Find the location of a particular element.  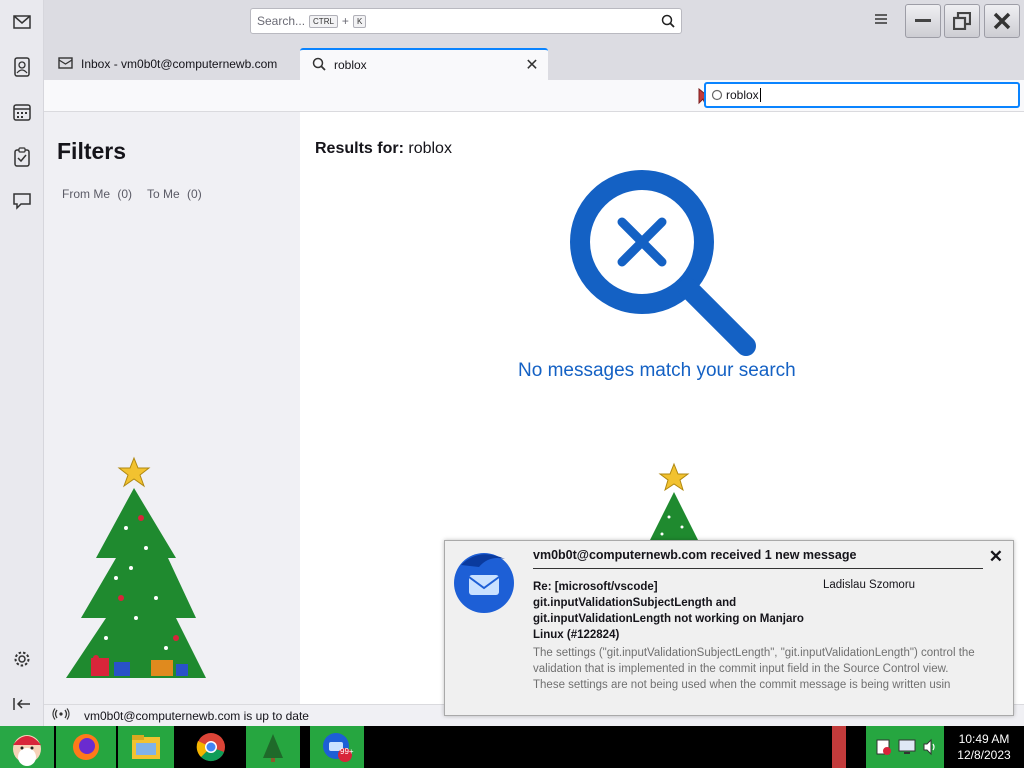

shortcut-ctrl: CTRL is located at coordinates (323, 21).